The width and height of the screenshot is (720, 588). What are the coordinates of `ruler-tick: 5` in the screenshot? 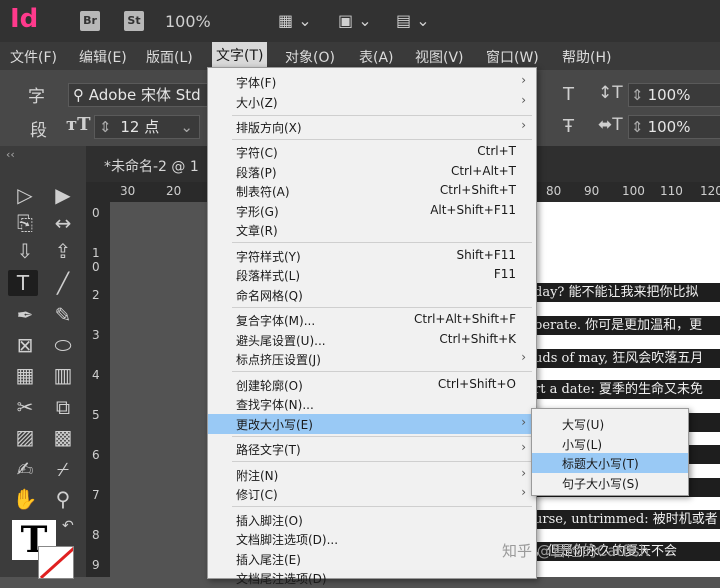 It's located at (96, 415).